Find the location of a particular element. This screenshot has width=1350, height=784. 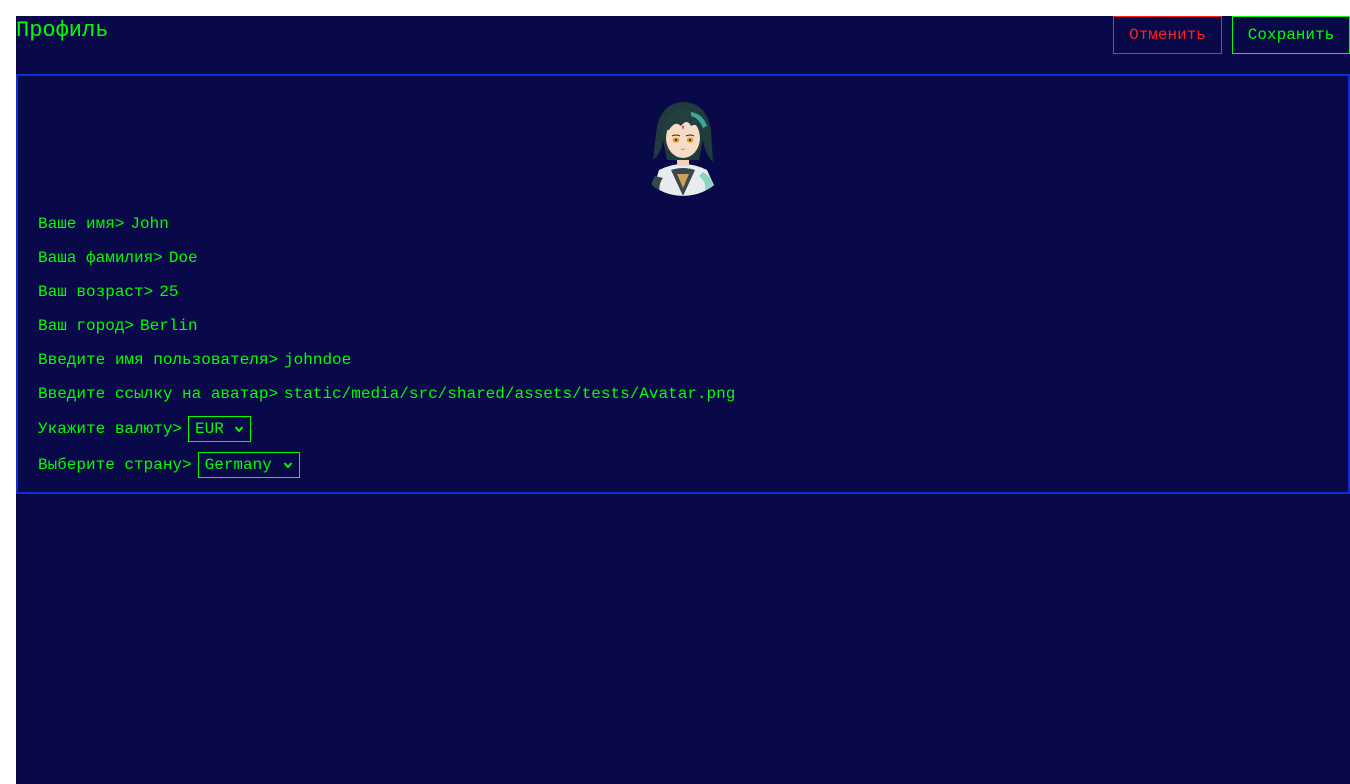

country-select: Germany is located at coordinates (248, 465).